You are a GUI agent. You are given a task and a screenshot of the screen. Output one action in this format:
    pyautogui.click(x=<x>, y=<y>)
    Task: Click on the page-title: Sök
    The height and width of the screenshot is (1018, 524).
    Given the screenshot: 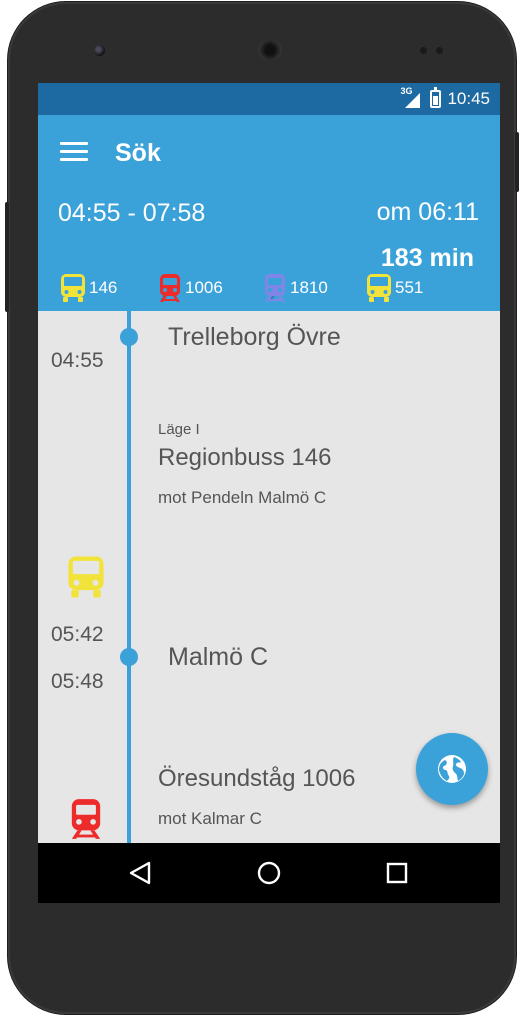 What is the action you would take?
    pyautogui.click(x=138, y=153)
    